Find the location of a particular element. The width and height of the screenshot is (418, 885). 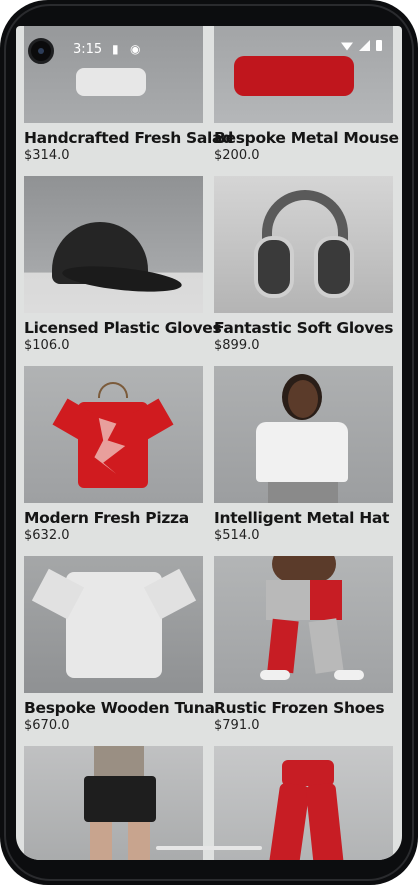

product-price: $106.0 is located at coordinates (47, 345).